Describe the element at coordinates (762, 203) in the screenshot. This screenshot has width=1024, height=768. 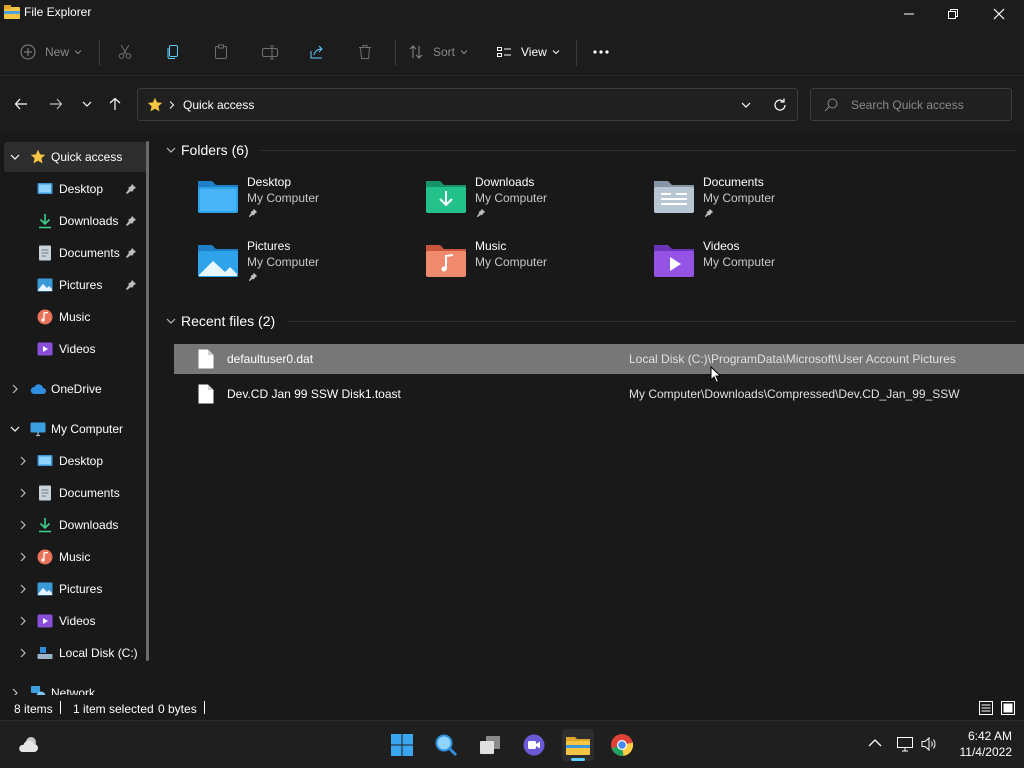
I see `folder-tile-documents: Documents My Computer` at that location.